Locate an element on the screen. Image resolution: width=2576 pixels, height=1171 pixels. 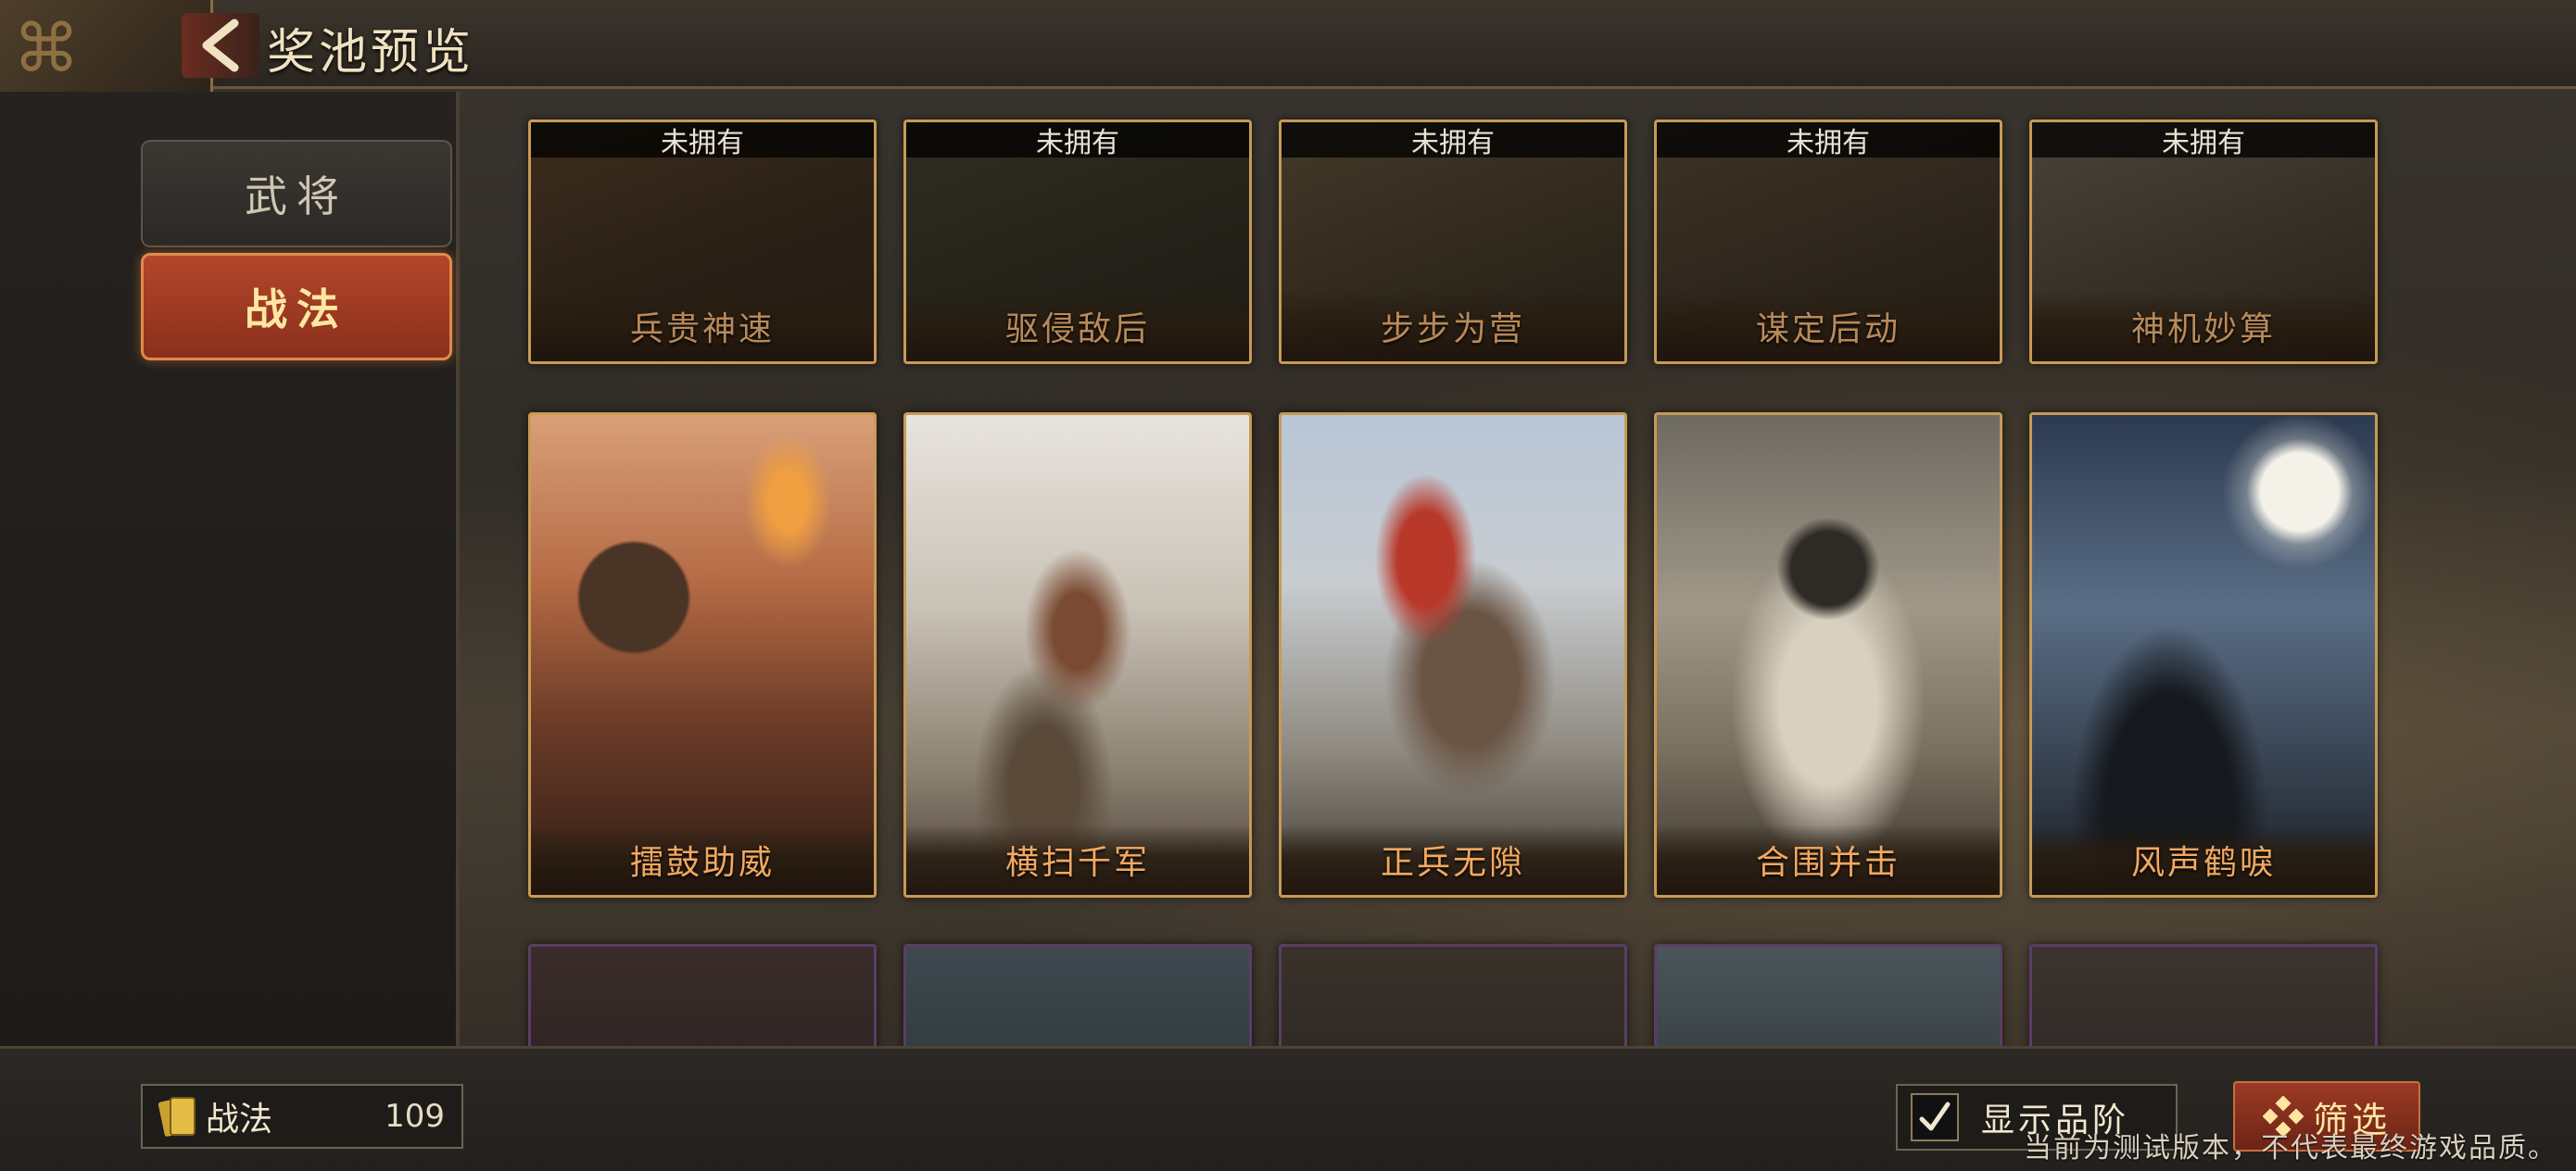
card-name: 擂鼓助威 is located at coordinates (702, 860).